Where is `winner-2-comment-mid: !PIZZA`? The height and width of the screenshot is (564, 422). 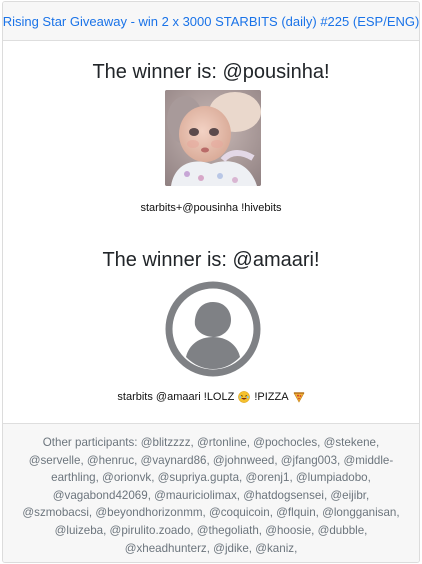 winner-2-comment-mid: !PIZZA is located at coordinates (271, 397).